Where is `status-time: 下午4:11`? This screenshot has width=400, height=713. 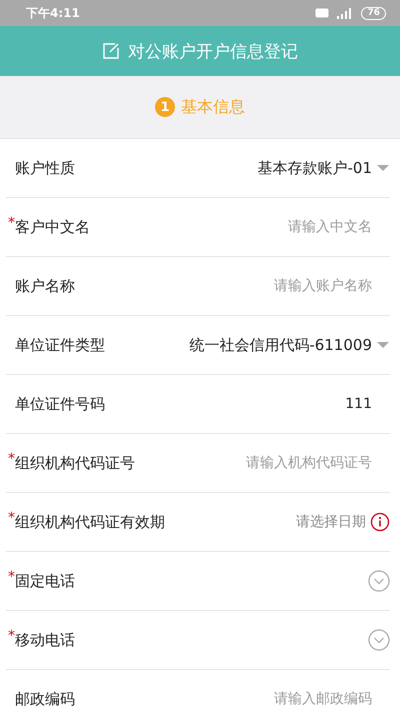
status-time: 下午4:11 is located at coordinates (53, 13).